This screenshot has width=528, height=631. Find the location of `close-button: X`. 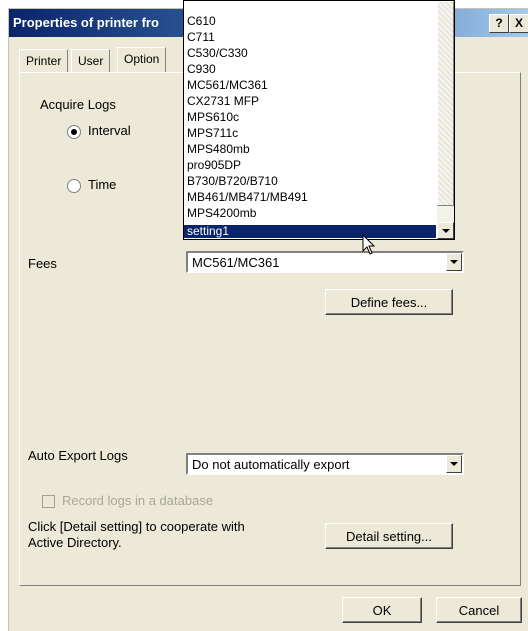

close-button: X is located at coordinates (518, 23).